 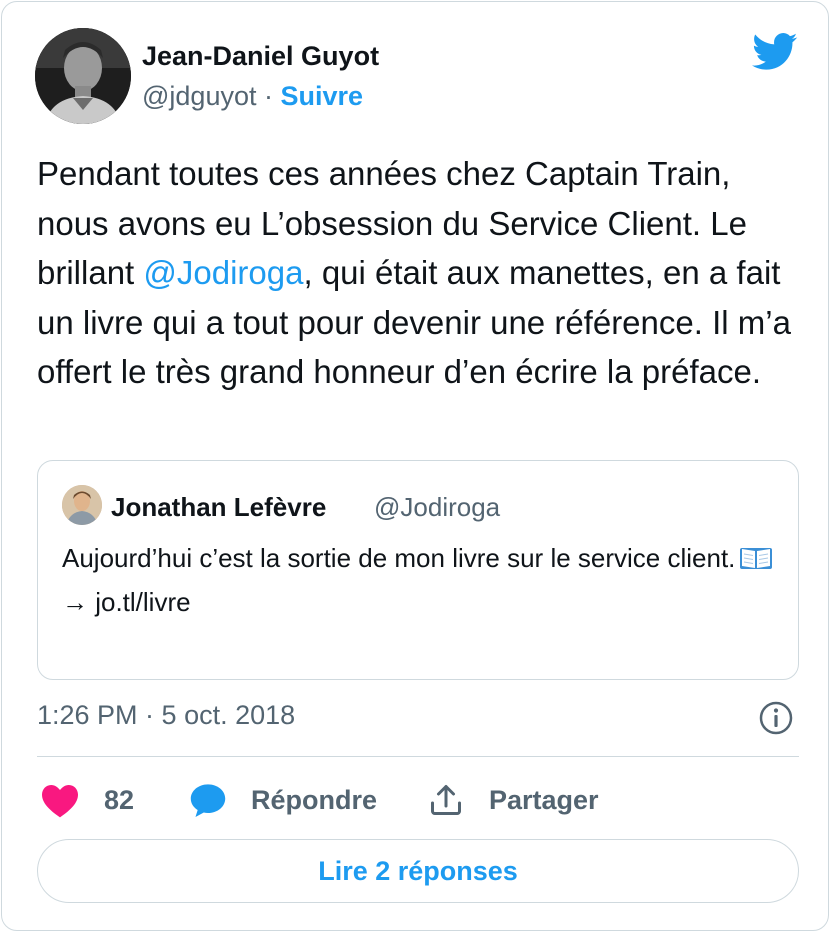 I want to click on follow-link: Suivre, so click(x=322, y=96).